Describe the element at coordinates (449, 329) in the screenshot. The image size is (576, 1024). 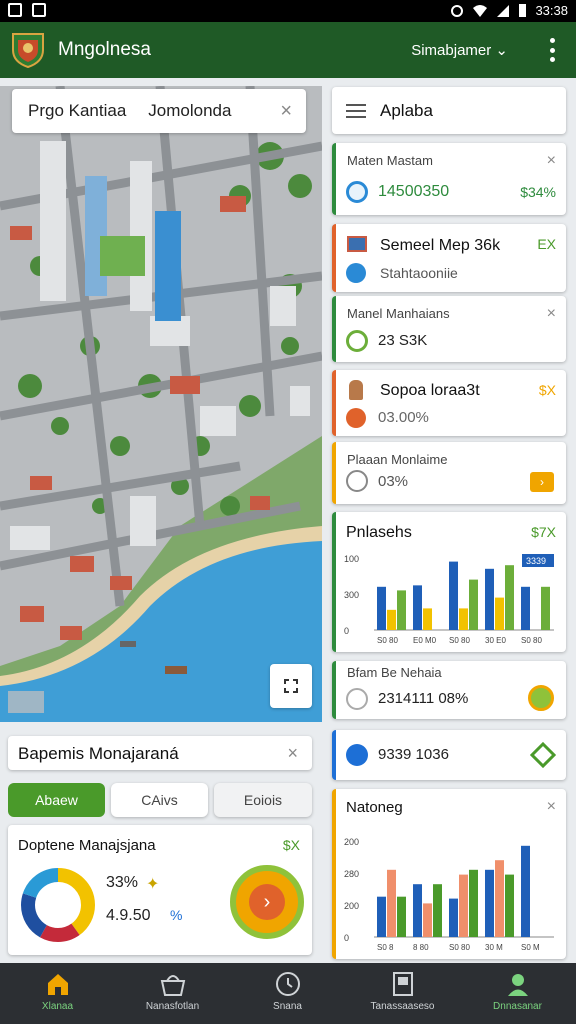
I see `metric-card-3: Manel Manhaians × 23 S3K` at that location.